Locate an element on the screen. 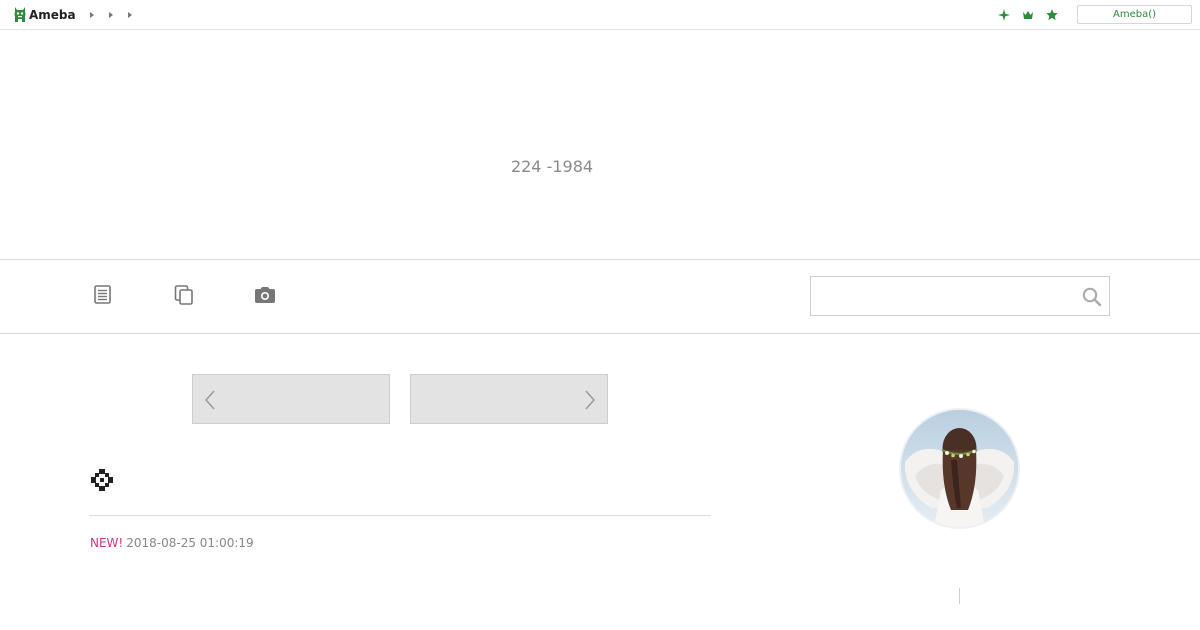  sparkle-icon is located at coordinates (1004, 15).